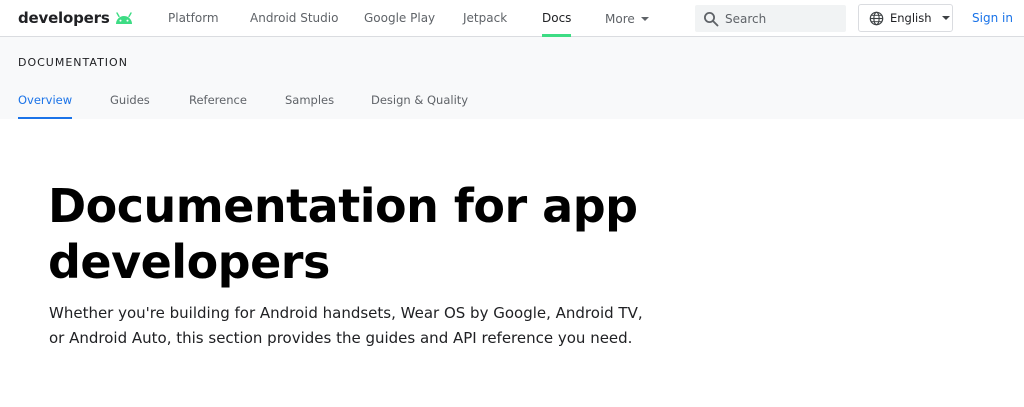 The width and height of the screenshot is (1024, 407). I want to click on language-label: English, so click(911, 18).